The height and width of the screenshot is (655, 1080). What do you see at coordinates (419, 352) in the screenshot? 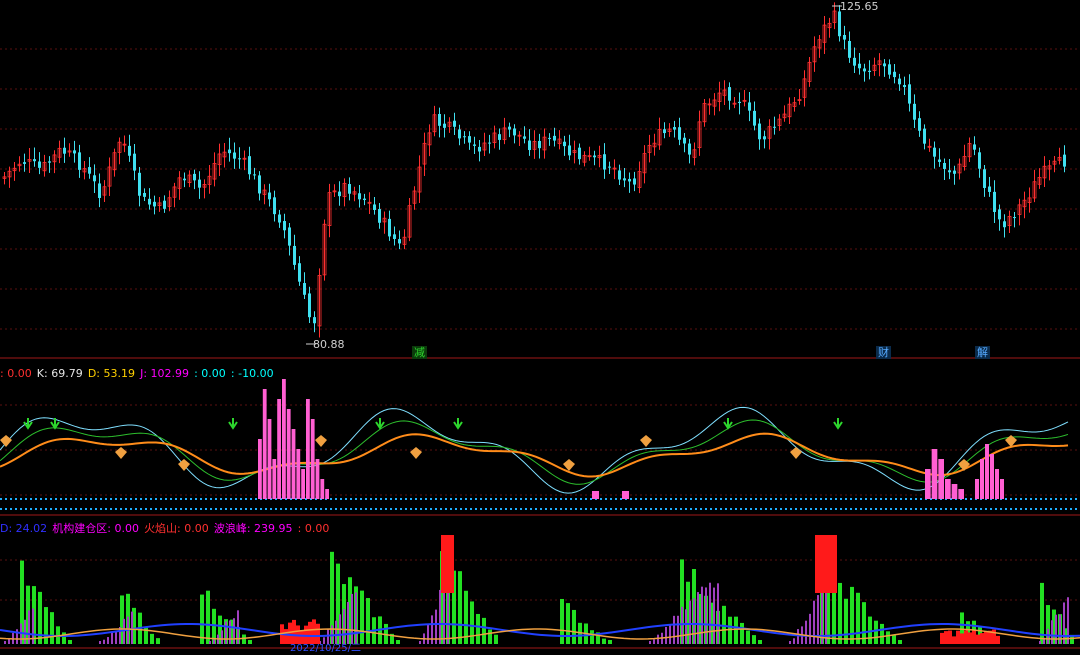
I see `marker-reduce: 减` at bounding box center [419, 352].